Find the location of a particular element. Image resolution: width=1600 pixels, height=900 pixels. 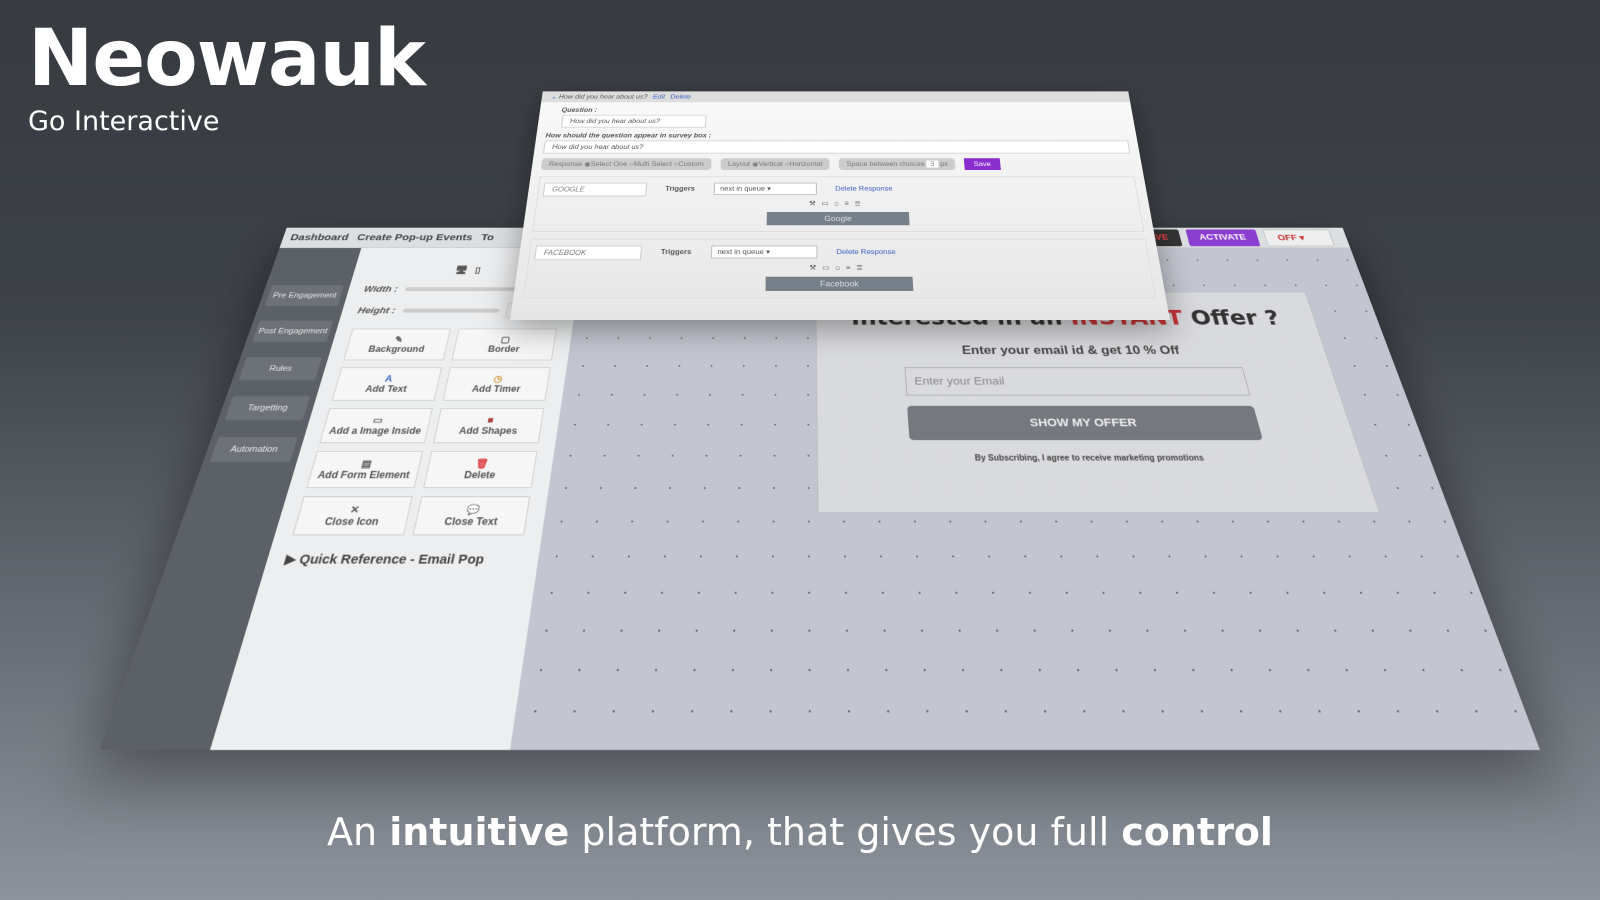

survey-save-button: Save is located at coordinates (982, 164).